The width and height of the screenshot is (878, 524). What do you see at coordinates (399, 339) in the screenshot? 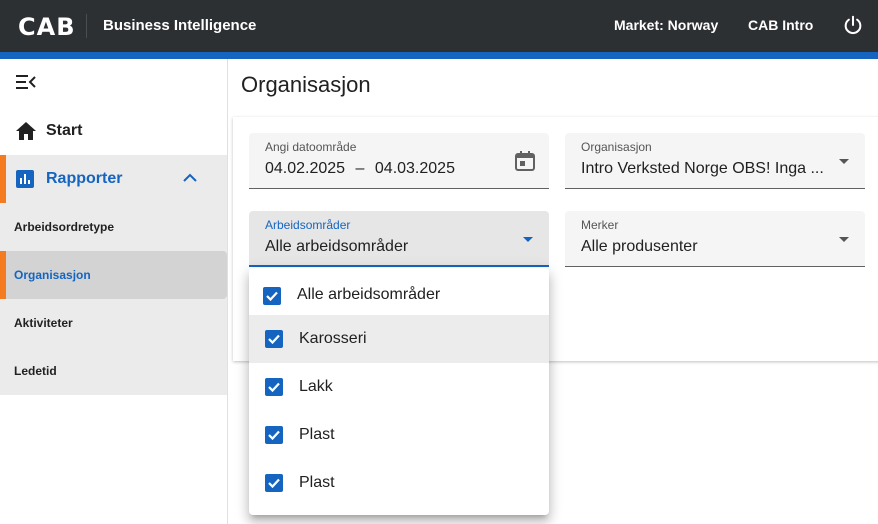
I see `option-karosseri: Karosseri` at bounding box center [399, 339].